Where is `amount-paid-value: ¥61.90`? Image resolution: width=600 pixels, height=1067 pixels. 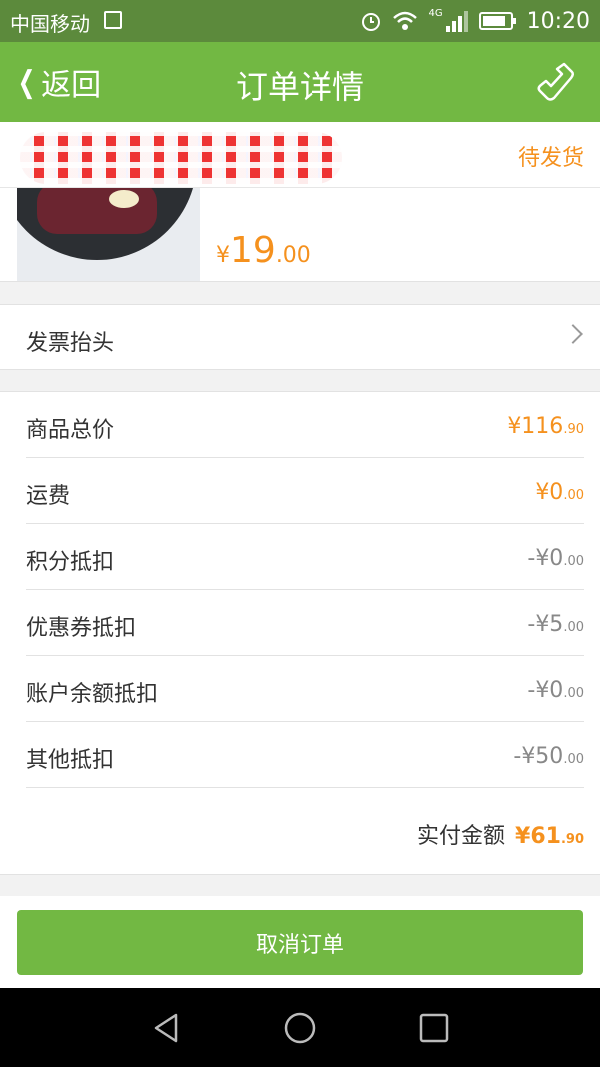
amount-paid-value: ¥61.90 is located at coordinates (549, 836).